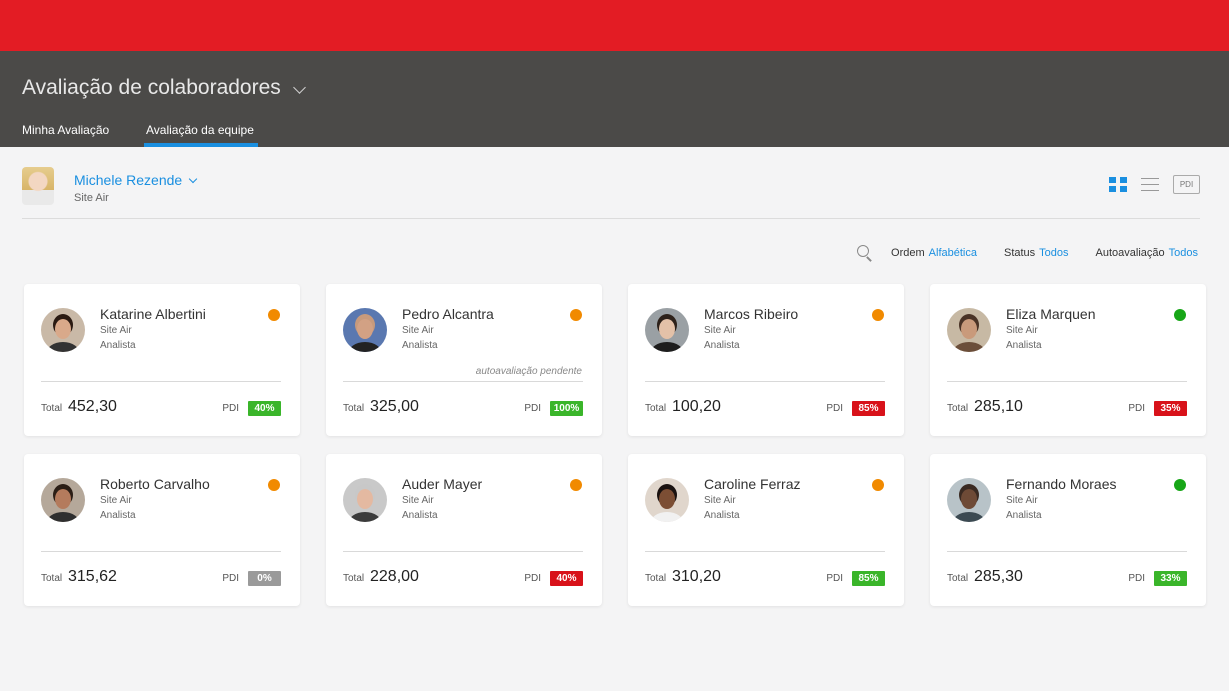 The width and height of the screenshot is (1229, 691). I want to click on status-filter: Status Todos, so click(1036, 253).